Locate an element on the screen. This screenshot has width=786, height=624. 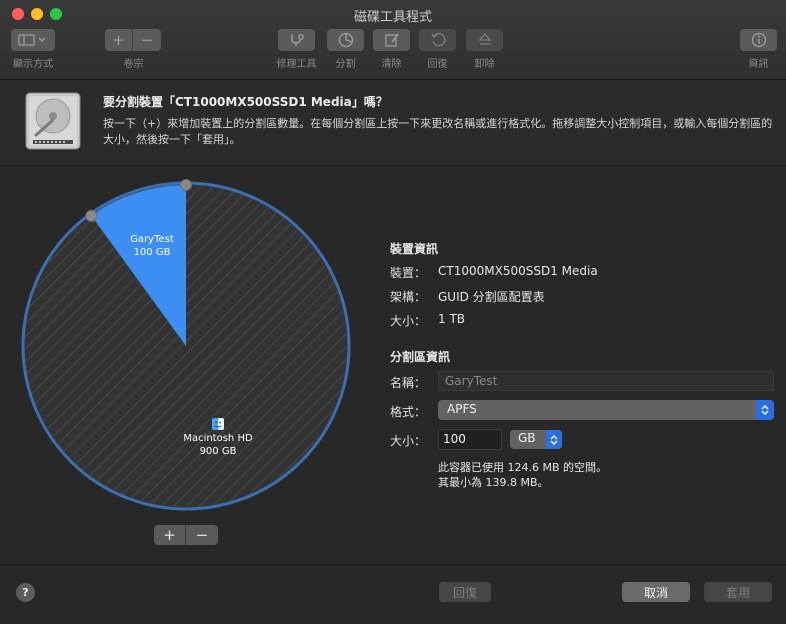
restore-label: 回復 is located at coordinates (437, 64).